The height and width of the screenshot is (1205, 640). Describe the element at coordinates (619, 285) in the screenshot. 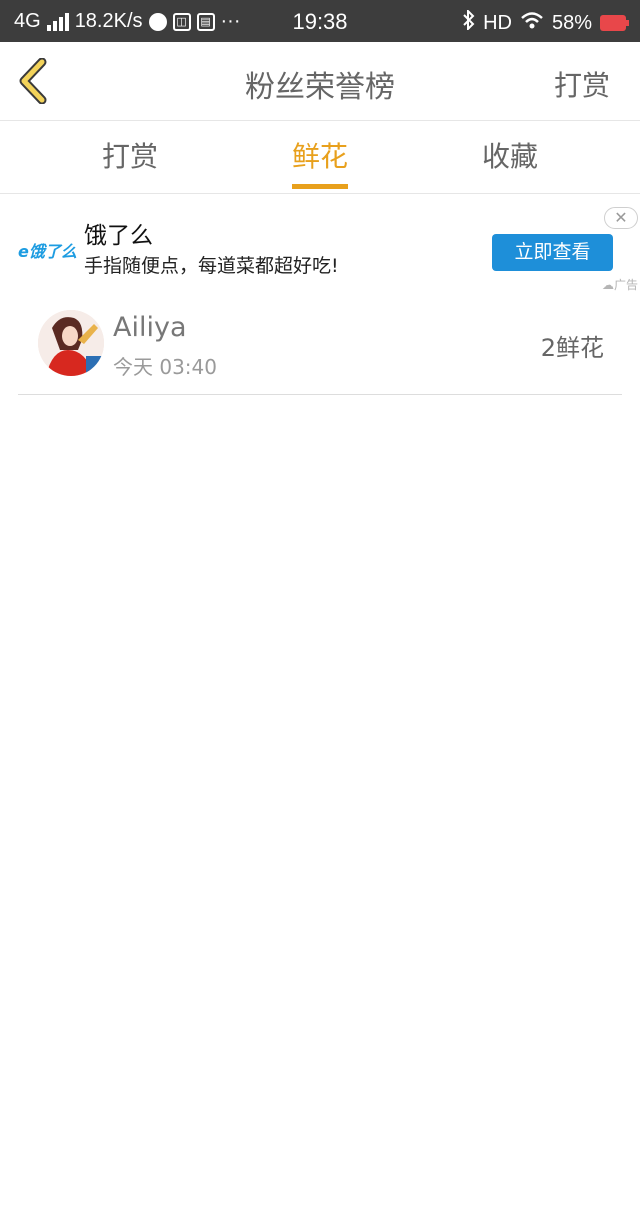

I see `ad-label: ☁广告` at that location.